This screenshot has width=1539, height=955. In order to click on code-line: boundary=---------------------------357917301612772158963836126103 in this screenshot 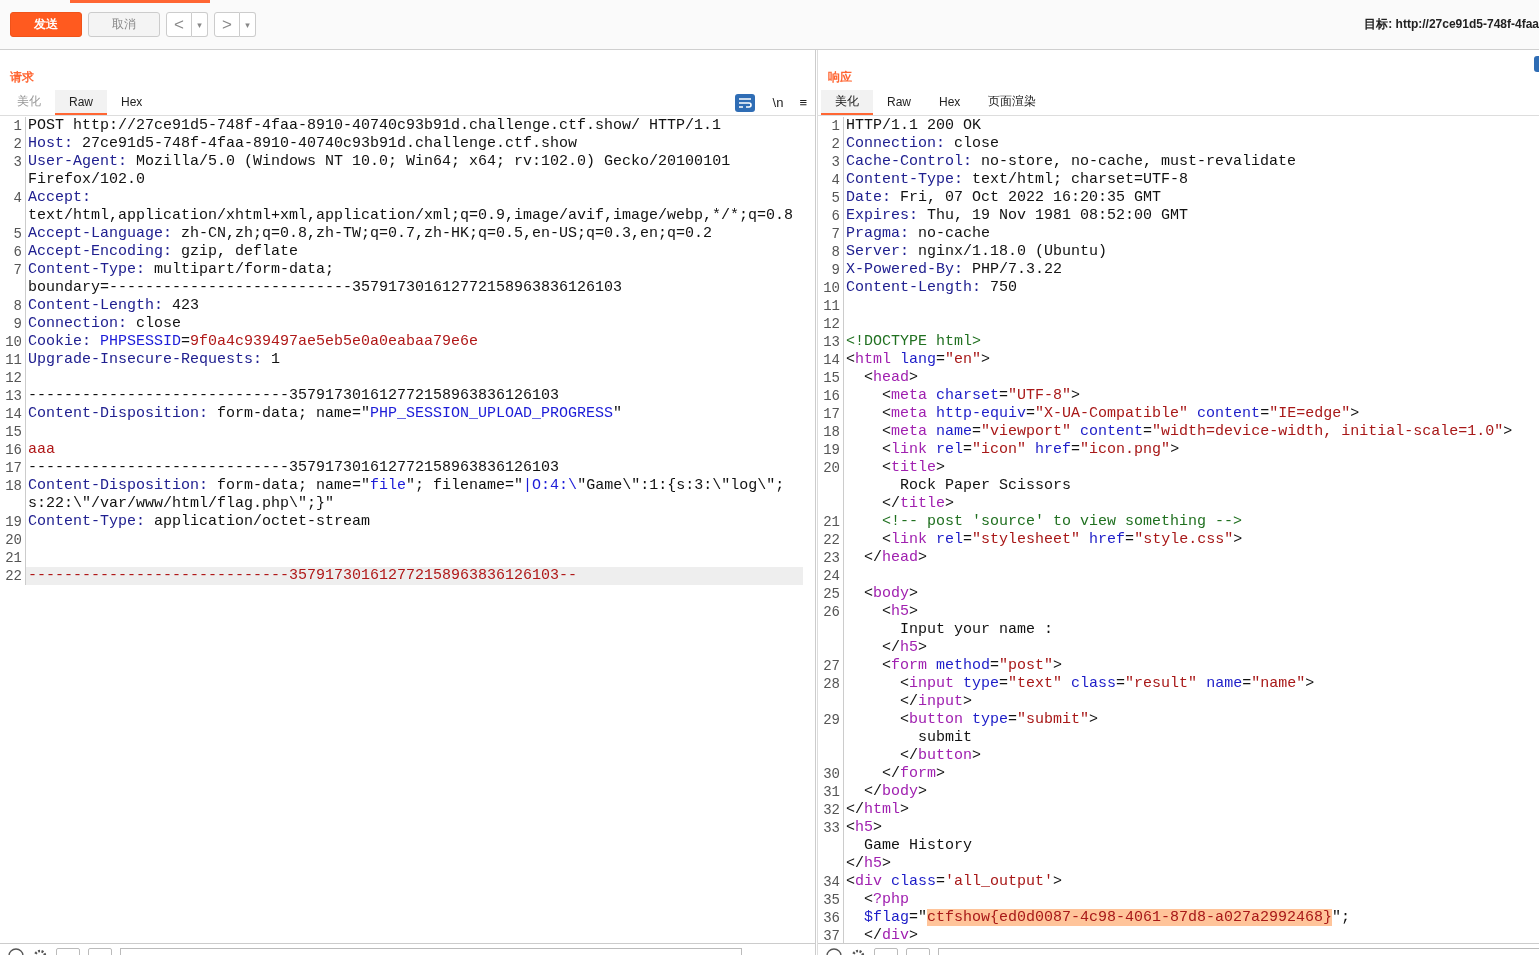, I will do `click(325, 288)`.